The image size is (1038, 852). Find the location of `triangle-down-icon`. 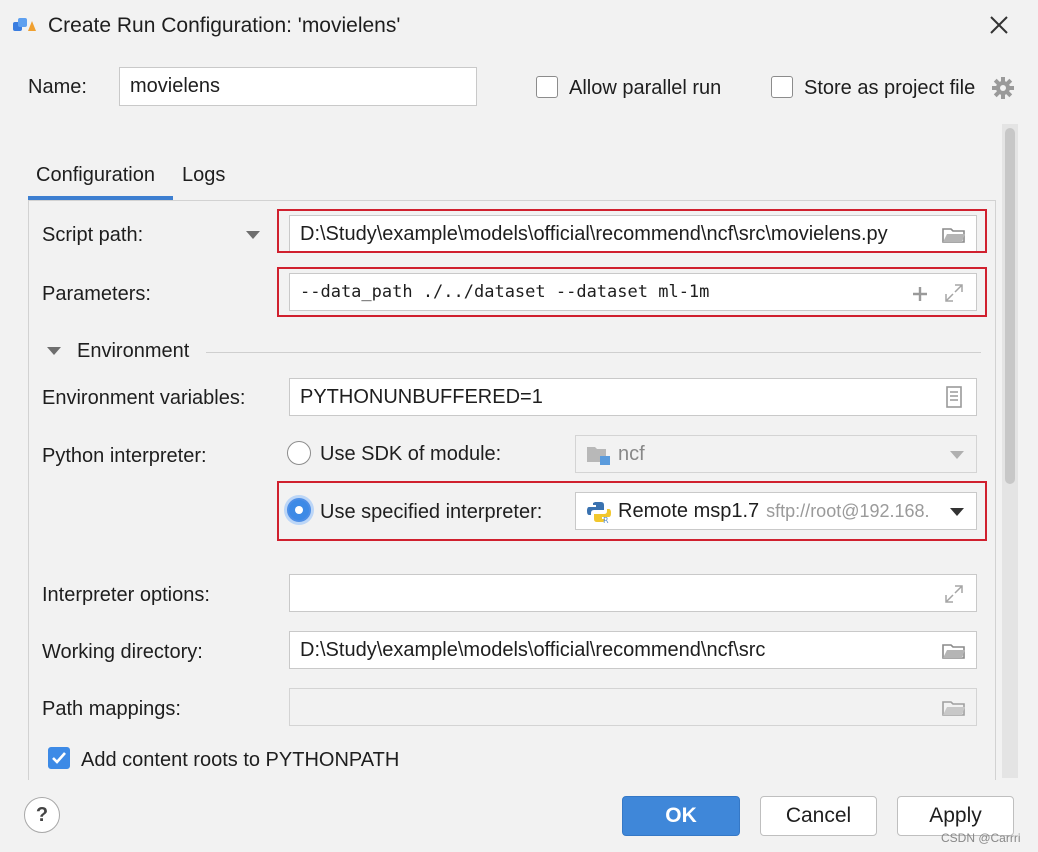

triangle-down-icon is located at coordinates (54, 351).